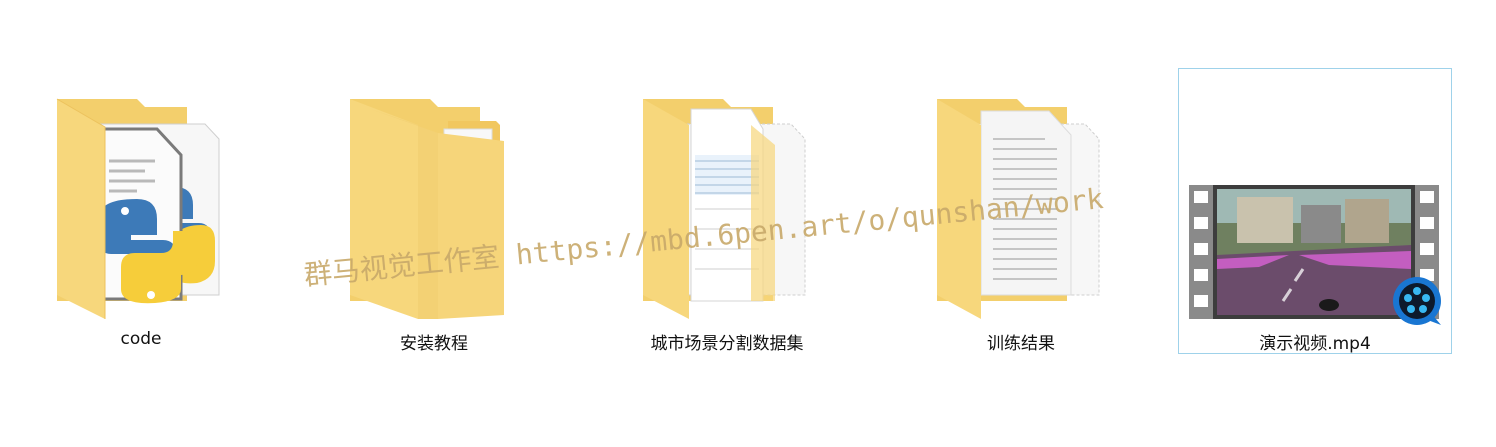 The height and width of the screenshot is (447, 1496). Describe the element at coordinates (1315, 344) in the screenshot. I see `item-label: 演示视频.mp4` at that location.